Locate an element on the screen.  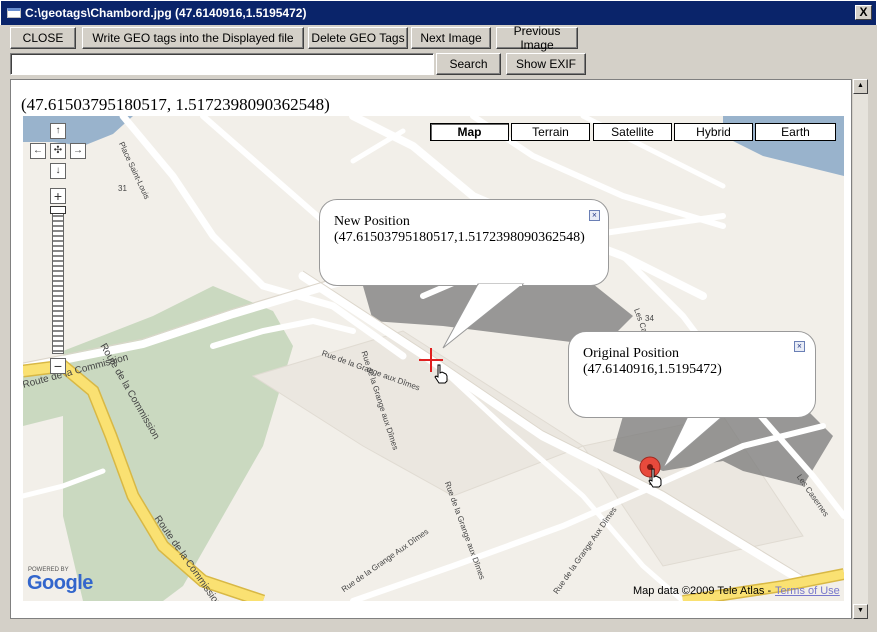
google-logo: Google is located at coordinates (60, 583).